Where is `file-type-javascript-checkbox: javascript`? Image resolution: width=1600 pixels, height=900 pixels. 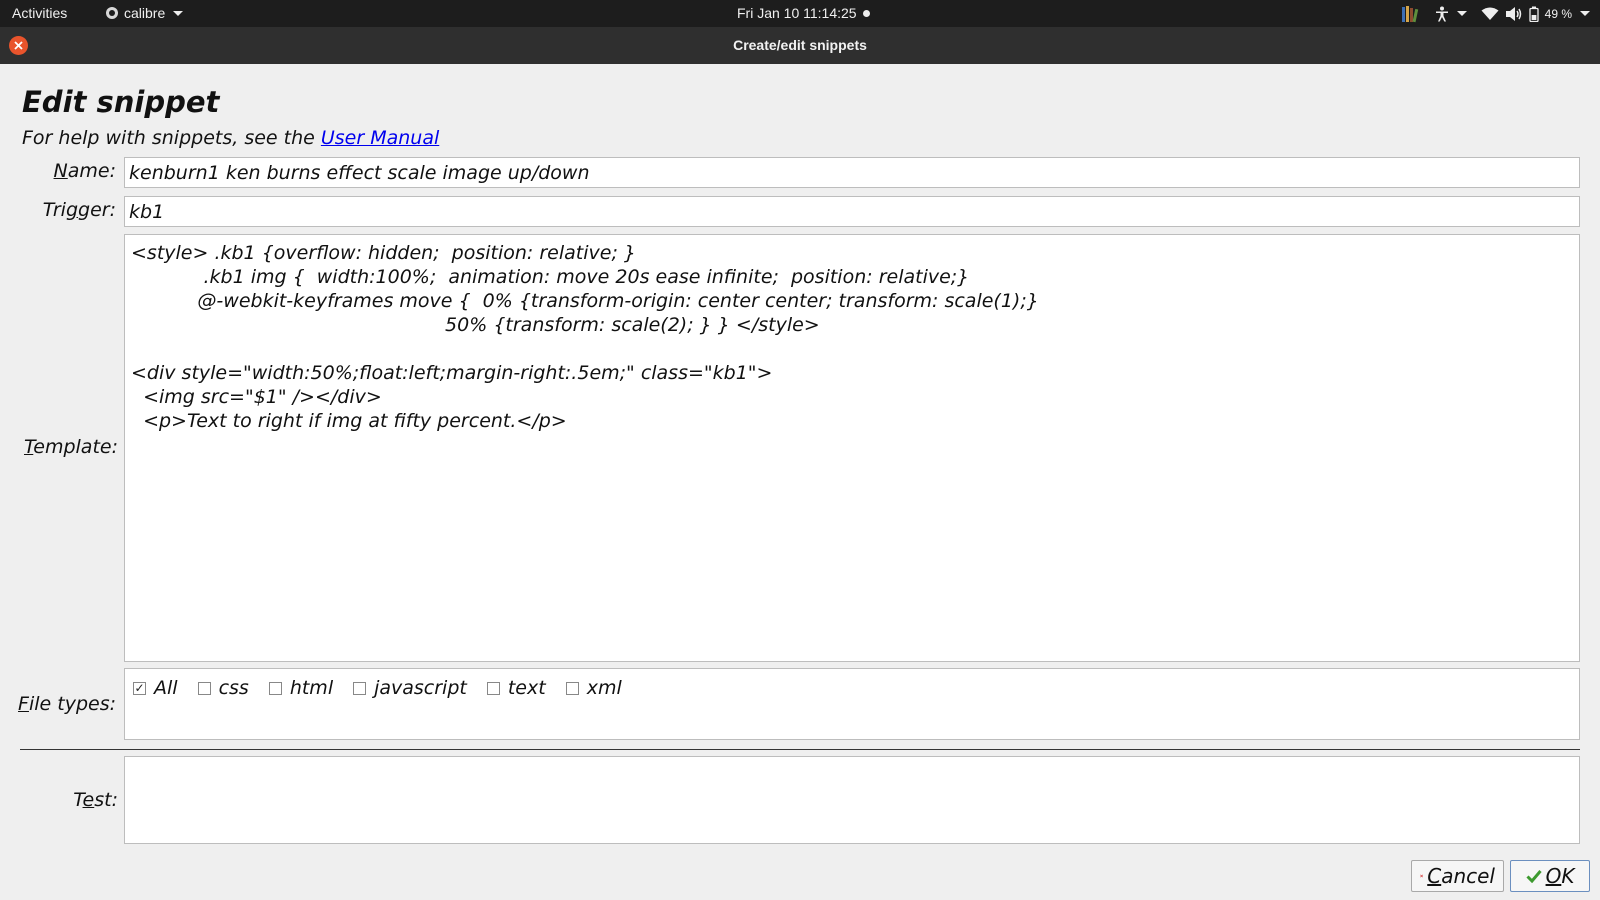
file-type-javascript-checkbox: javascript is located at coordinates (410, 687).